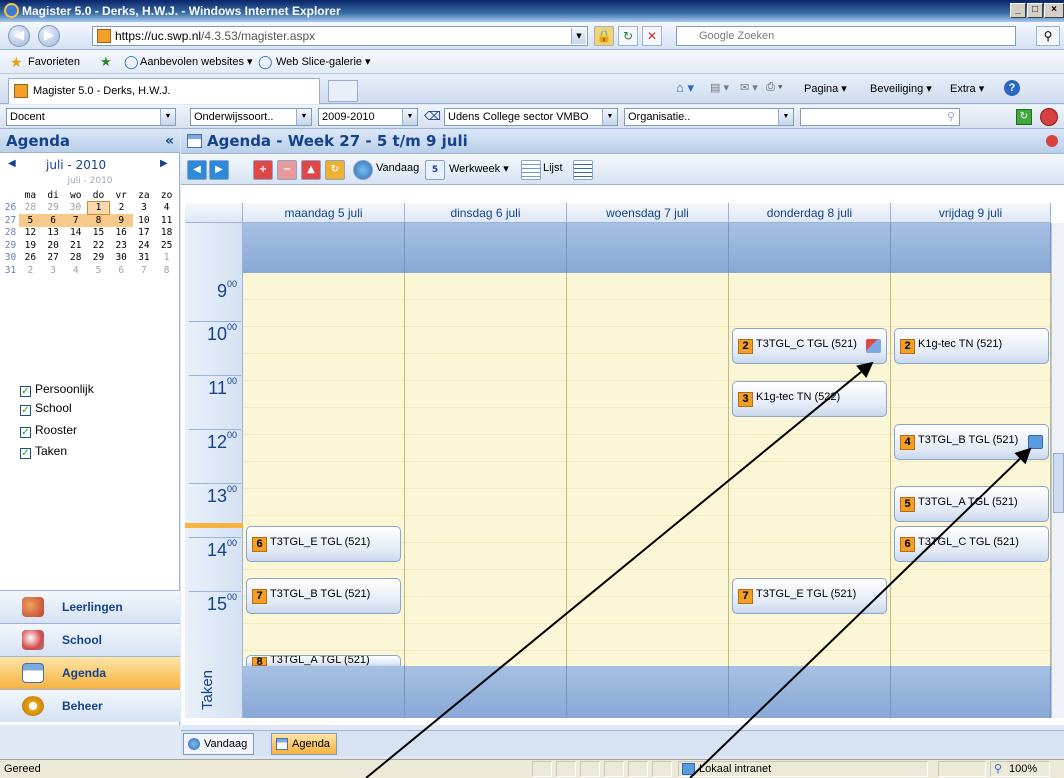 This screenshot has height=778, width=1064. What do you see at coordinates (1035, 442) in the screenshot?
I see `homework-icon` at bounding box center [1035, 442].